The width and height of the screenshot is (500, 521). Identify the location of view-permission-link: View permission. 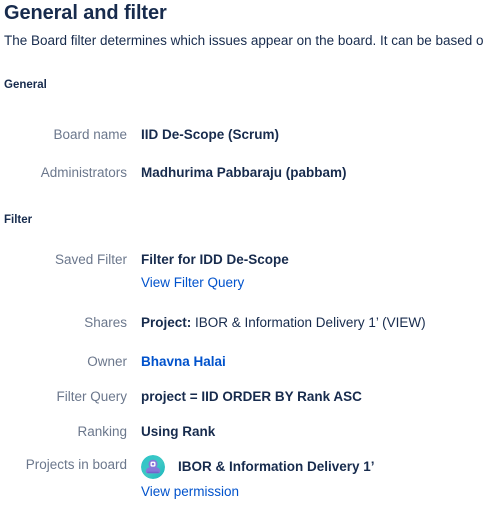
(190, 491).